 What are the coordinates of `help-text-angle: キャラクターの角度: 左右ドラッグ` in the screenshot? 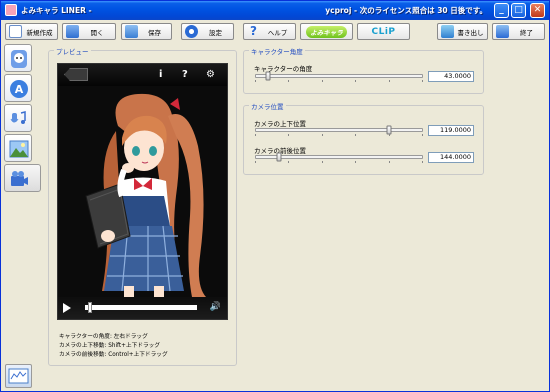 It's located at (103, 337).